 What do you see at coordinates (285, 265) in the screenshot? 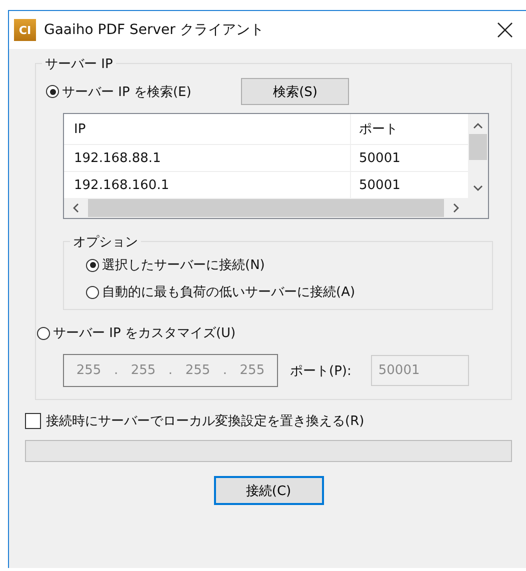
I see `radio-option: 選択したサーバーに接続(N)` at bounding box center [285, 265].